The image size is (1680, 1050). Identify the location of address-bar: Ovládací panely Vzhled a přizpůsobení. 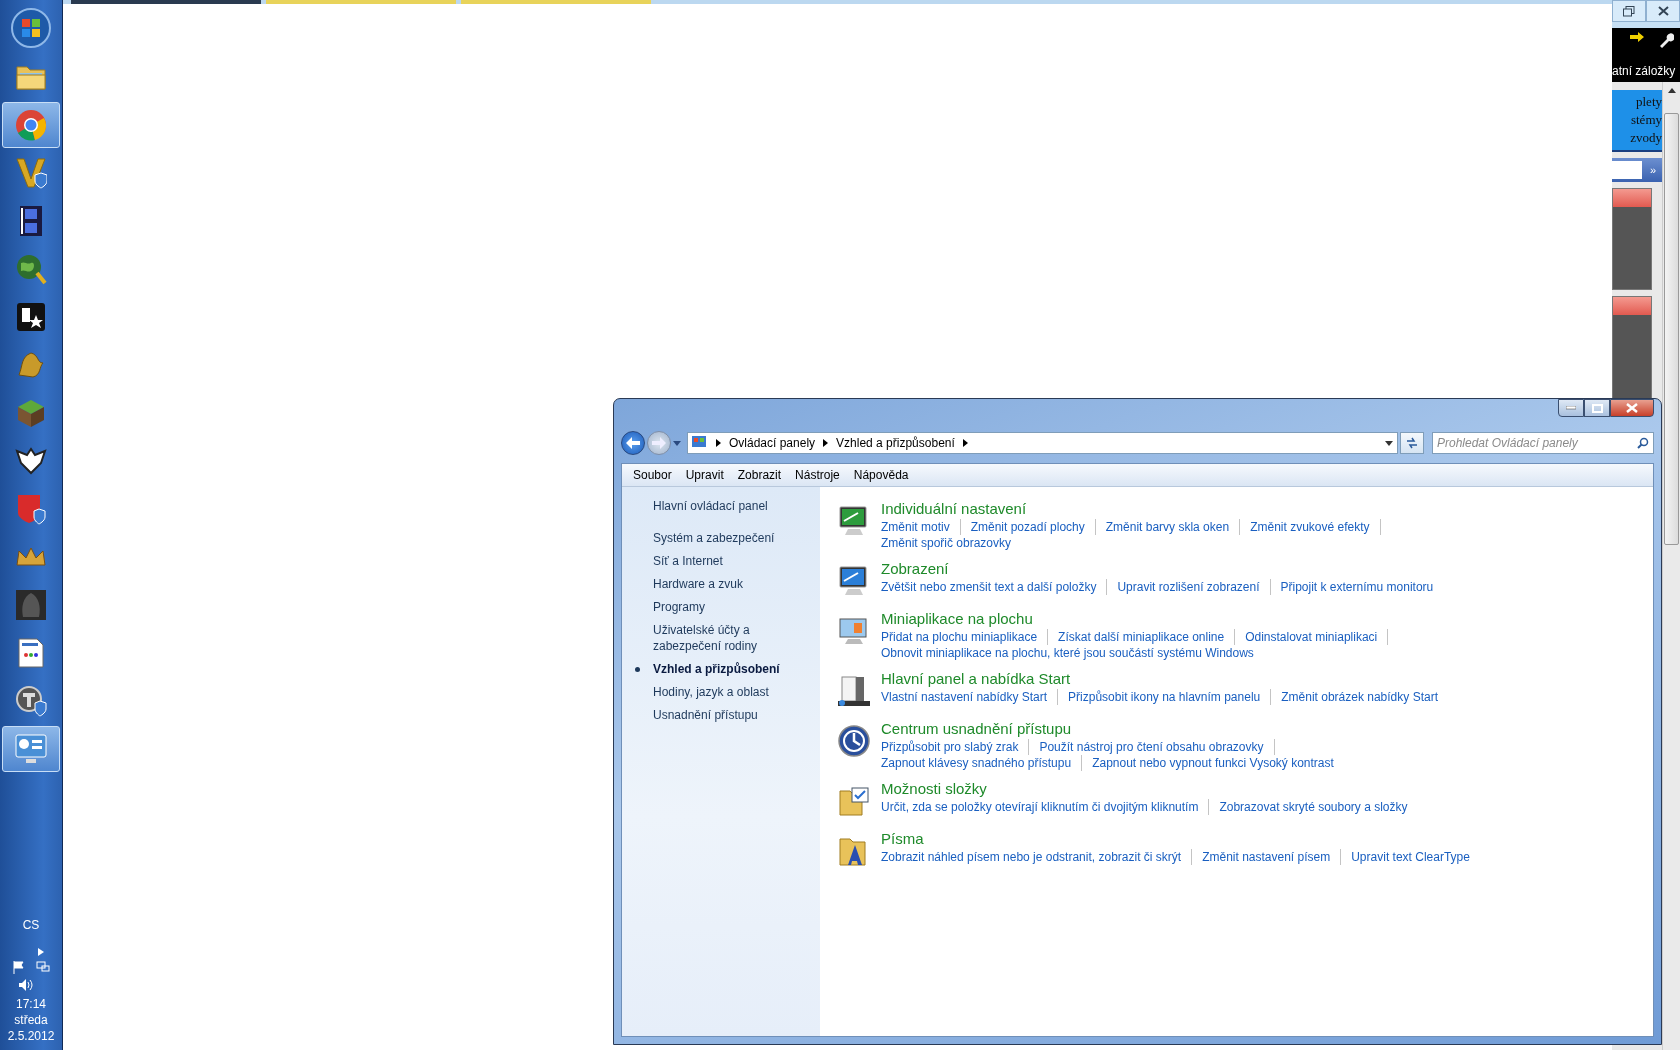
(1042, 443).